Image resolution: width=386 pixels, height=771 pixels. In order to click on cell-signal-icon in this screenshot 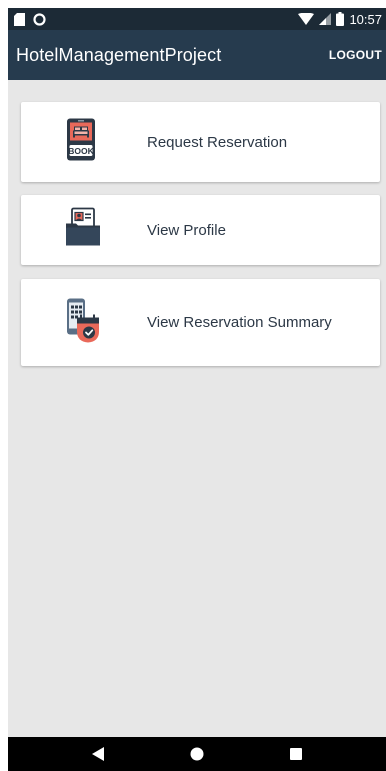, I will do `click(325, 19)`.